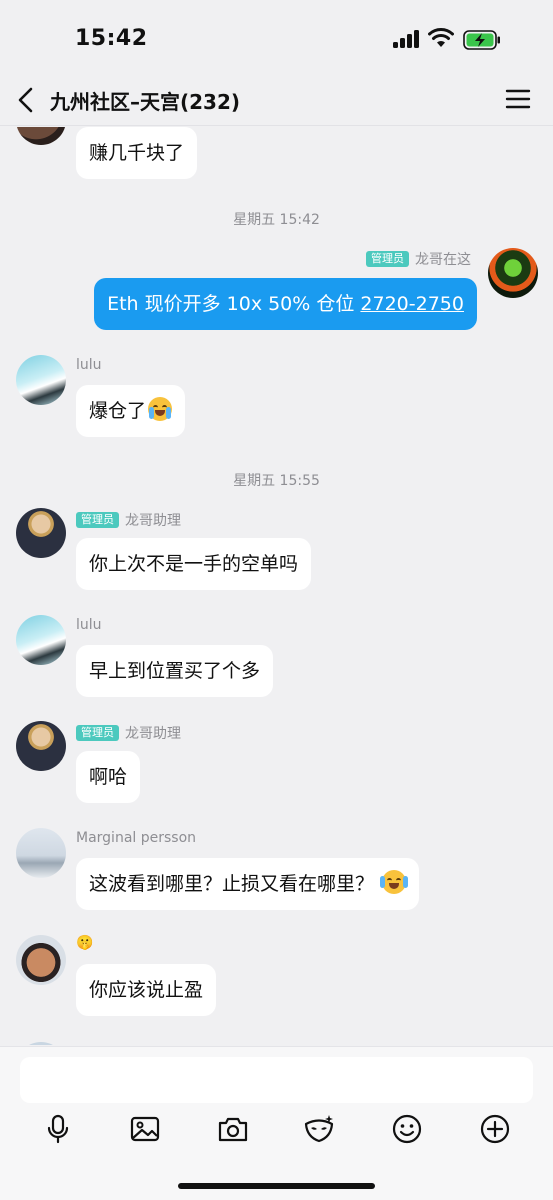 Image resolution: width=553 pixels, height=1200 pixels. I want to click on mask-icon, so click(319, 1129).